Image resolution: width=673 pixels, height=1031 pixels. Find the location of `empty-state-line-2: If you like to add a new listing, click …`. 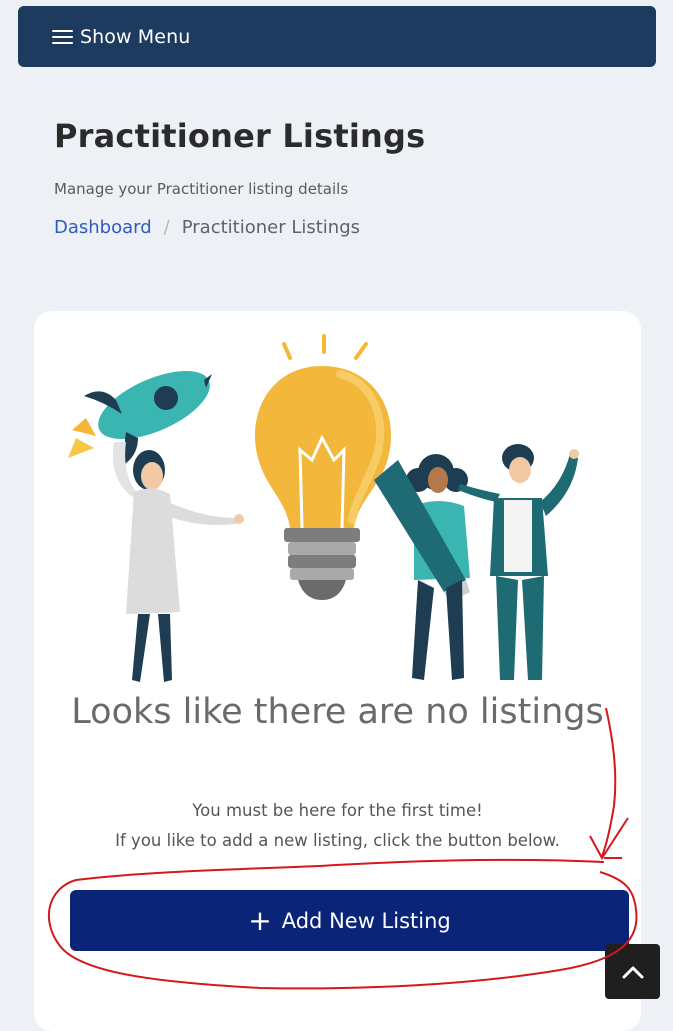

empty-state-line-2: If you like to add a new listing, click … is located at coordinates (337, 840).